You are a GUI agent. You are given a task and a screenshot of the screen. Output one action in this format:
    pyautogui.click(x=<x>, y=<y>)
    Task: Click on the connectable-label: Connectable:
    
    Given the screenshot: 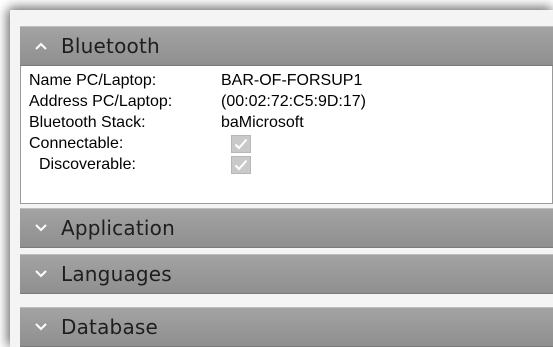 What is the action you would take?
    pyautogui.click(x=76, y=143)
    